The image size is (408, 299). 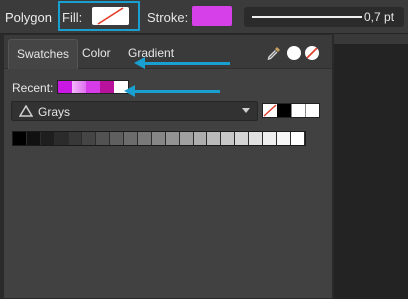 What do you see at coordinates (168, 17) in the screenshot?
I see `stroke-label: Stroke:` at bounding box center [168, 17].